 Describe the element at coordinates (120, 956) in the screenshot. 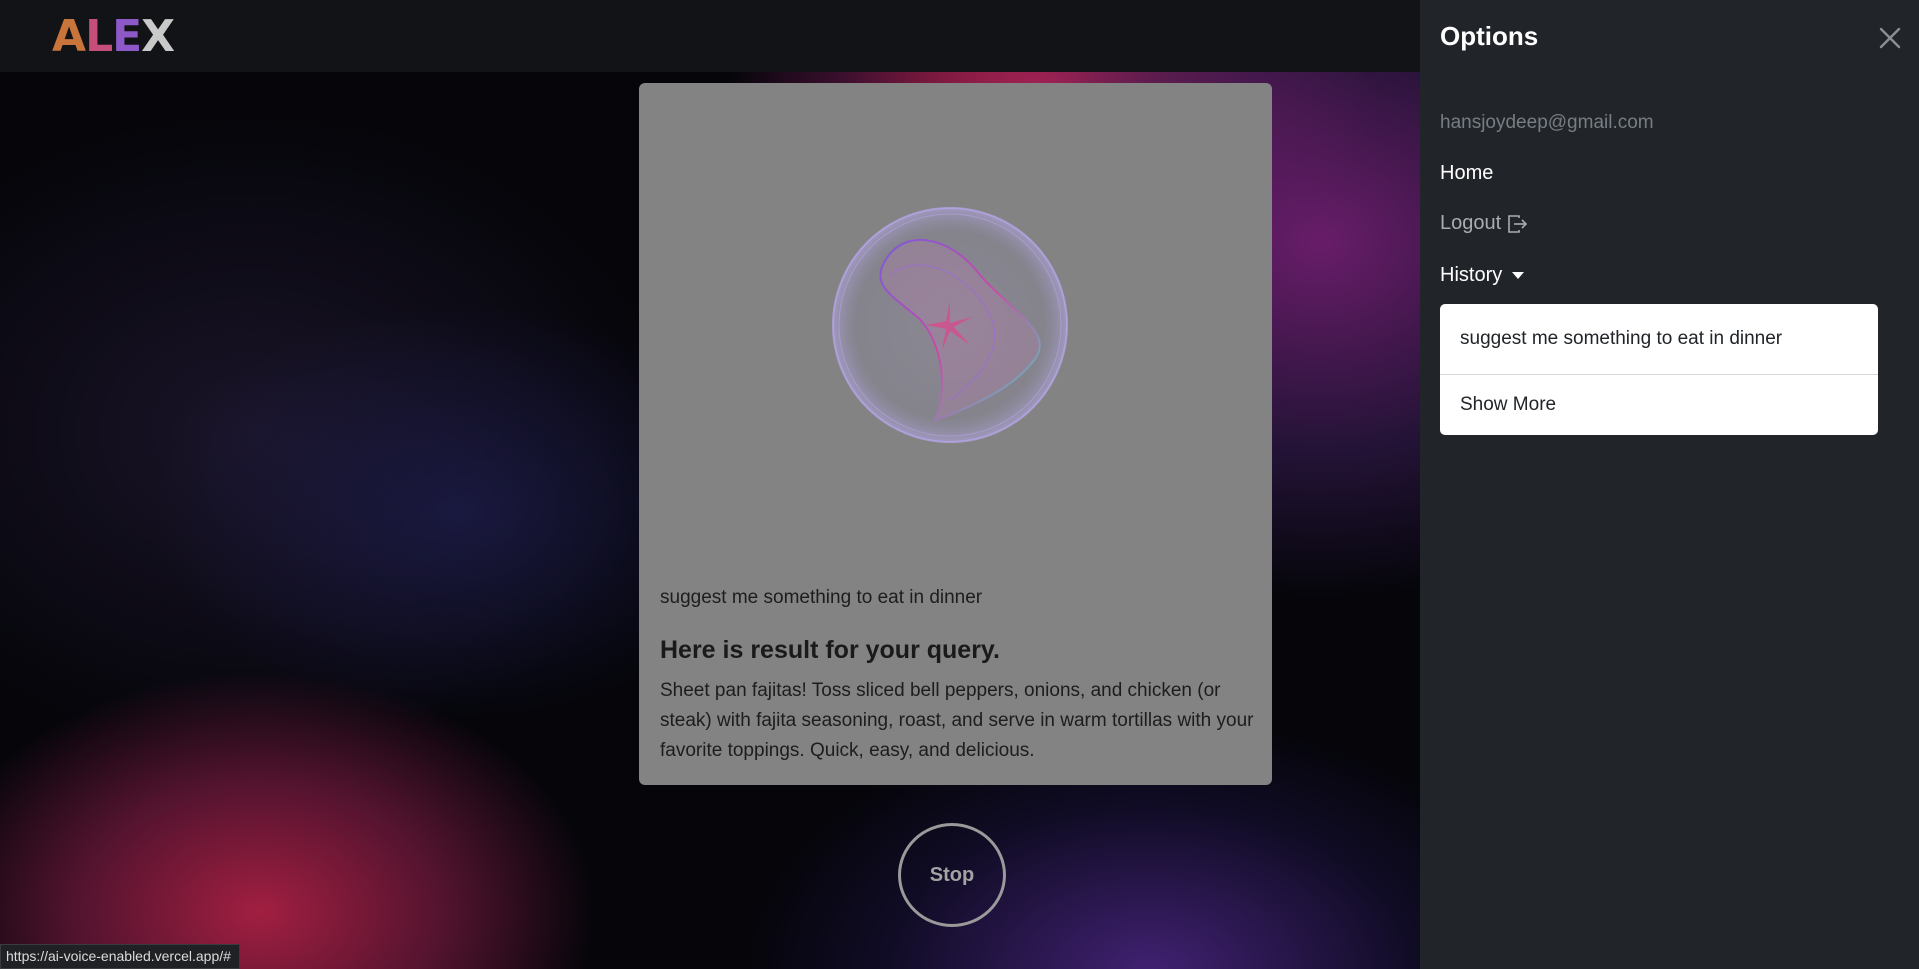

I see `status-bar-url: https://ai-voice-enabled.vercel.app/#` at that location.